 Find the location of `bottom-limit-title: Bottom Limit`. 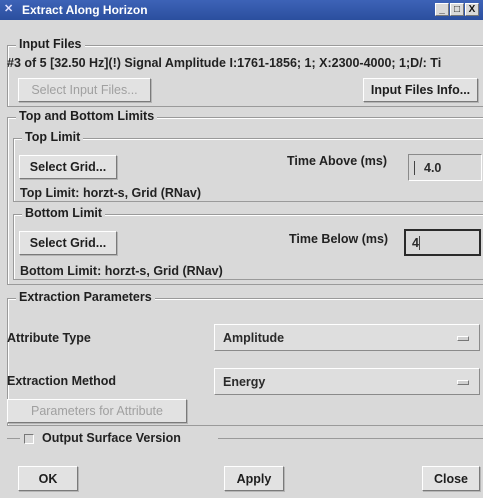

bottom-limit-title: Bottom Limit is located at coordinates (64, 213).